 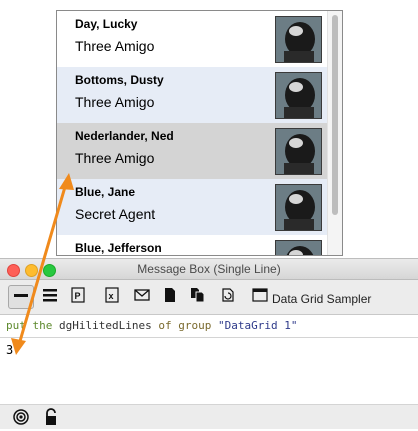 I want to click on grid-row-selected: Nederlander, Ned Three Amigo, so click(x=192, y=151).